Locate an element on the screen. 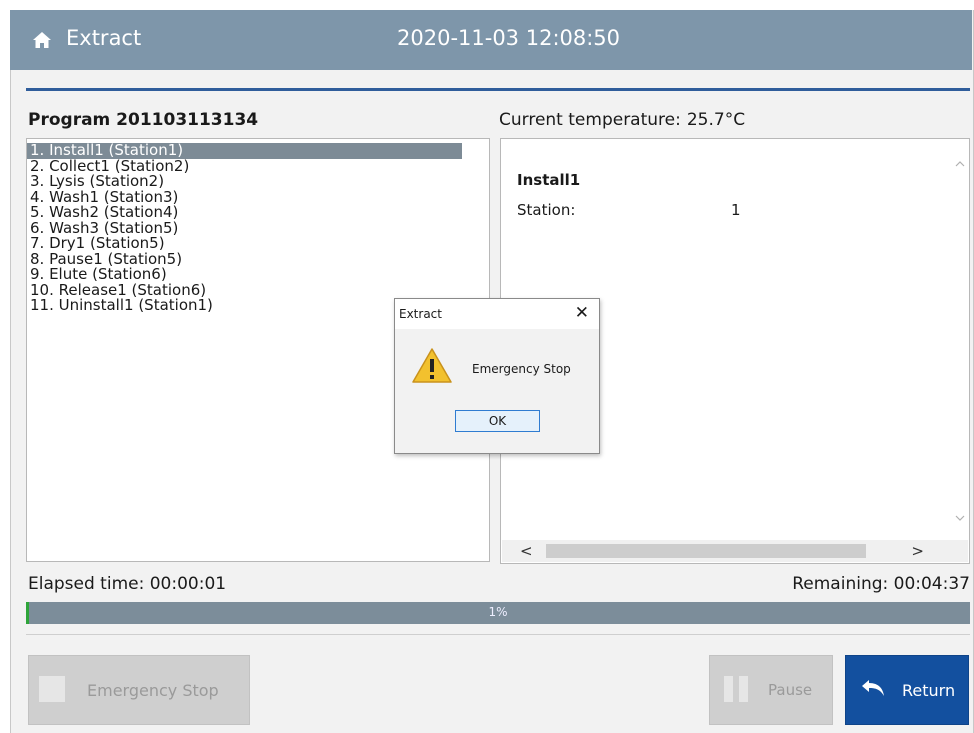  return-icon is located at coordinates (873, 688).